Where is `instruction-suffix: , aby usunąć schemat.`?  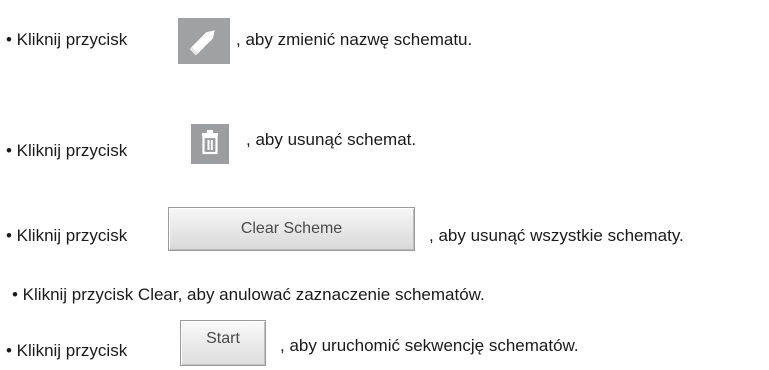 instruction-suffix: , aby usunąć schemat. is located at coordinates (331, 139).